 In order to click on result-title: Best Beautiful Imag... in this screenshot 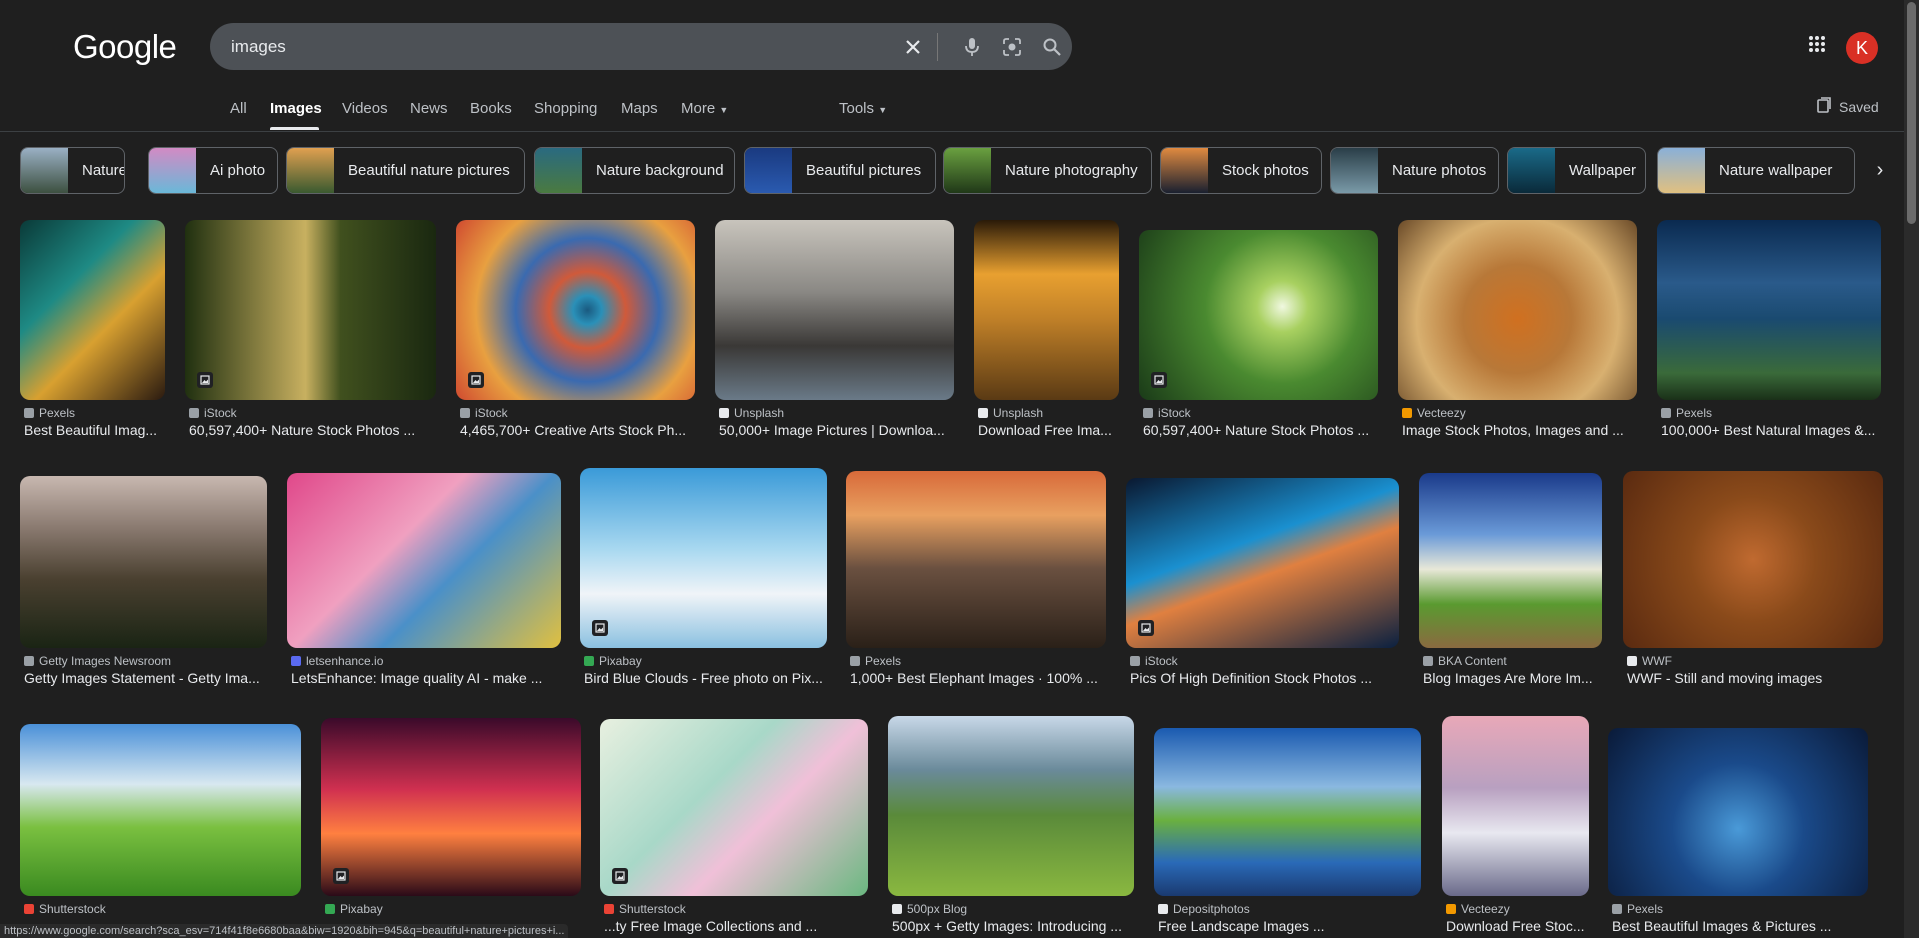, I will do `click(94, 430)`.